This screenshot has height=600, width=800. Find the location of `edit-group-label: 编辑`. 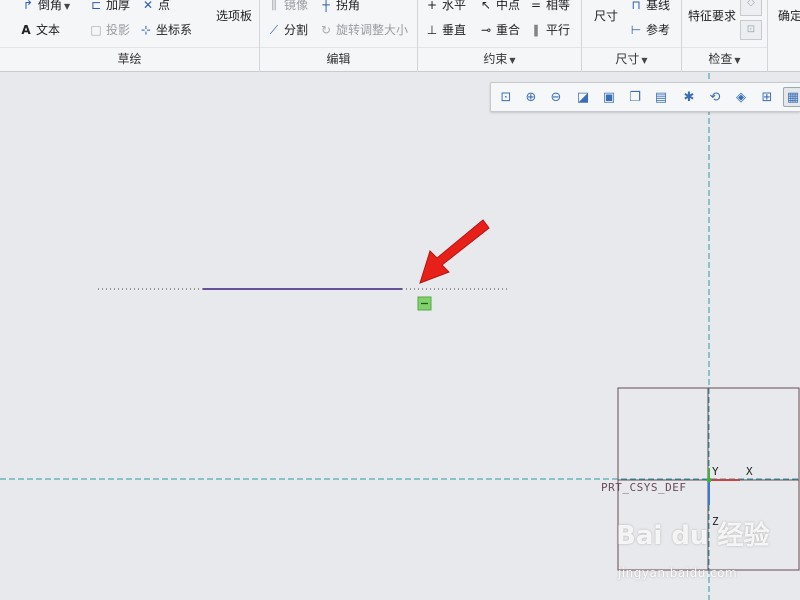

edit-group-label: 编辑 is located at coordinates (338, 58).